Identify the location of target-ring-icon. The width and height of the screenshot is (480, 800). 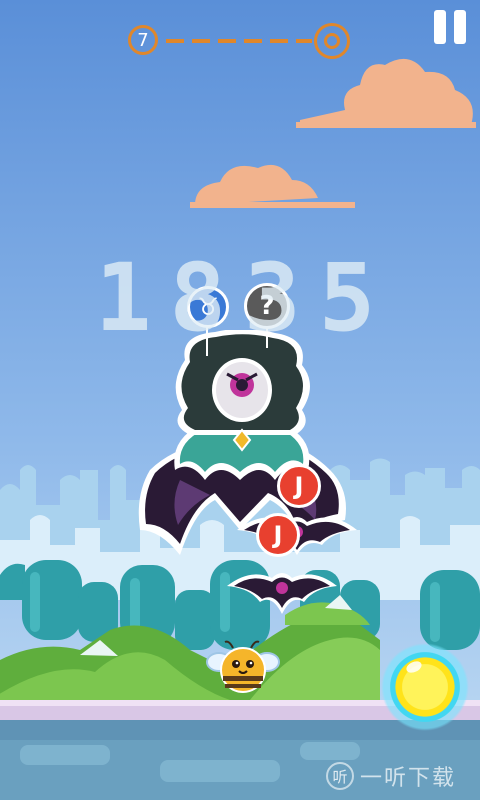
(332, 41).